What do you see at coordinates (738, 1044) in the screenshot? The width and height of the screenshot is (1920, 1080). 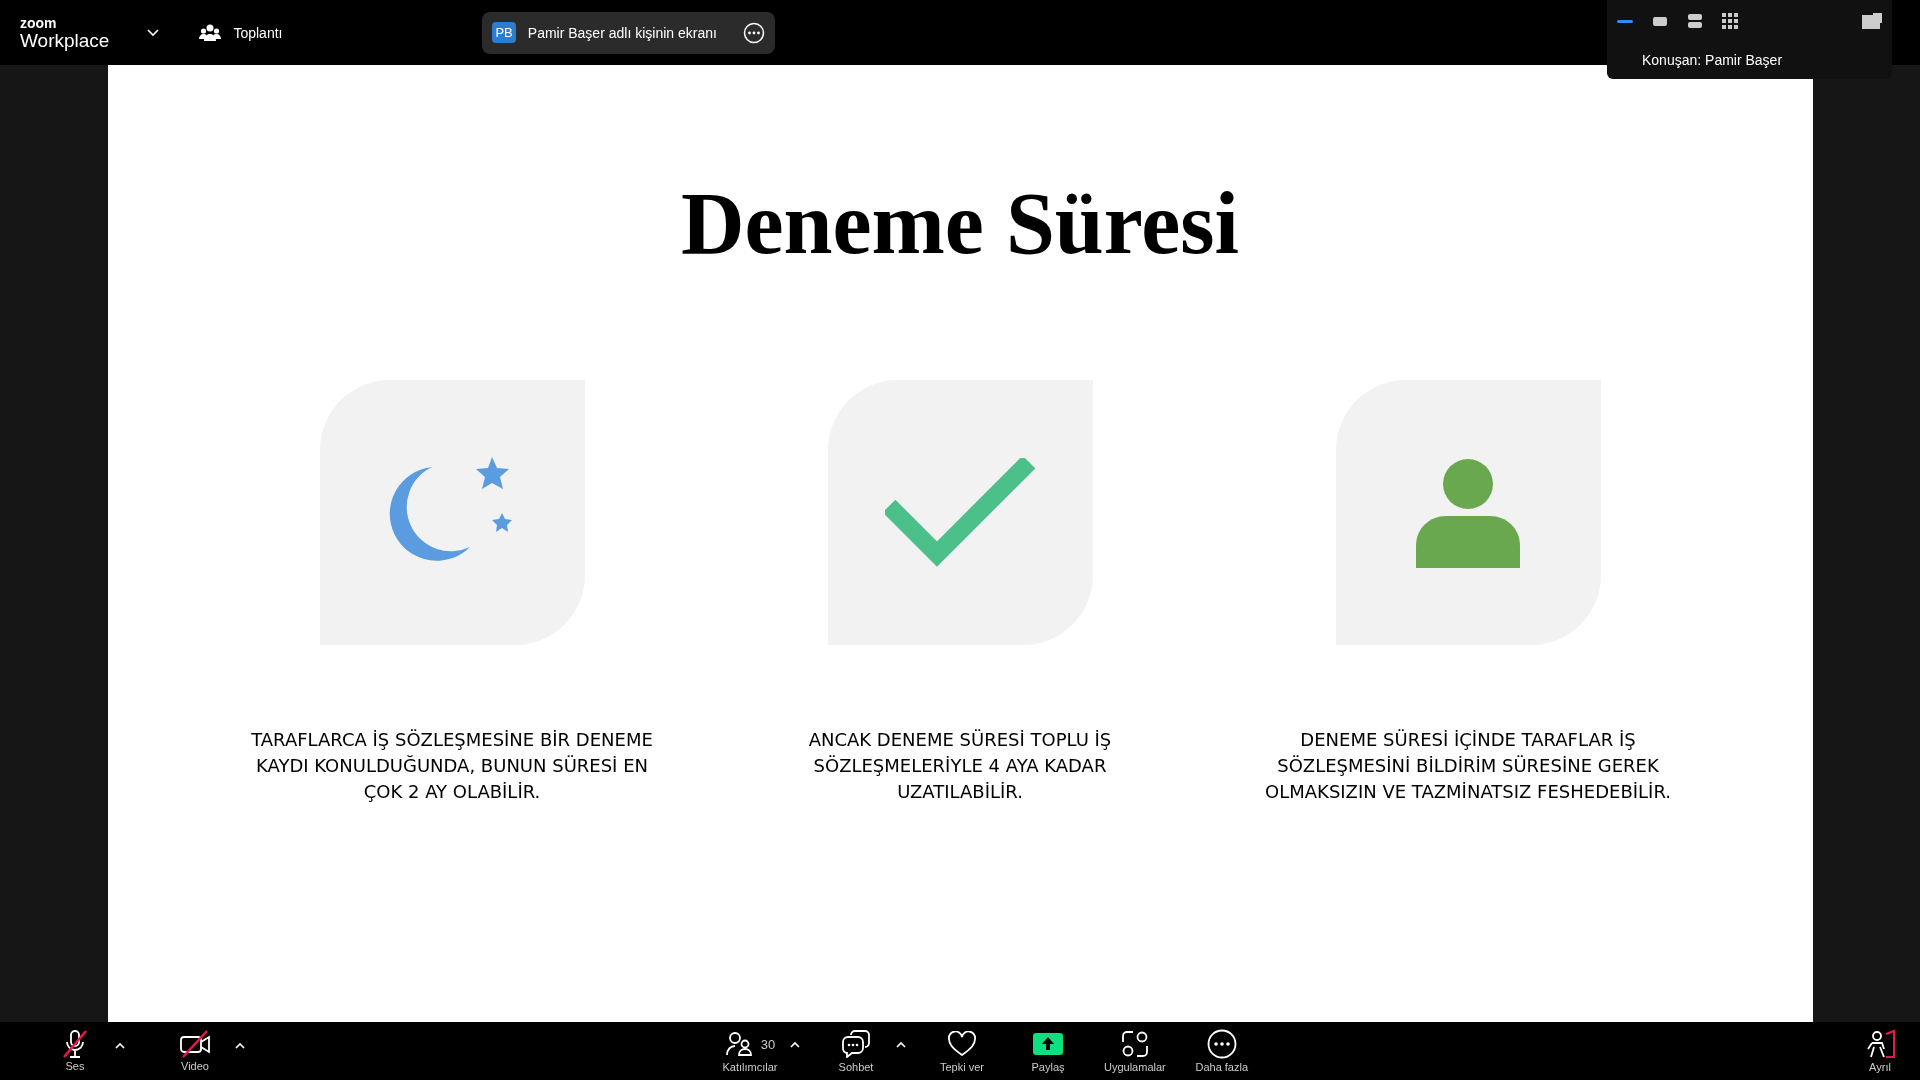 I see `participants-icon` at bounding box center [738, 1044].